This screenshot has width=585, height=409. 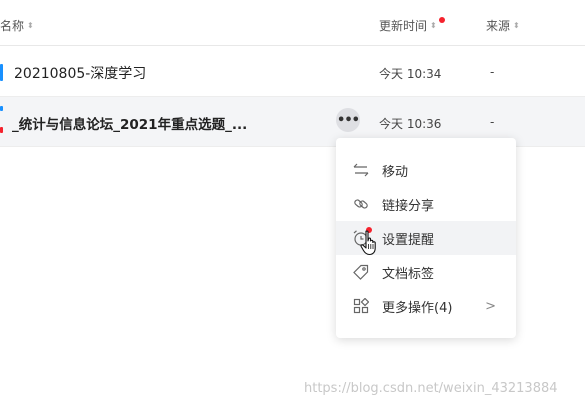 I want to click on menu-item-label: 链接分享, so click(x=408, y=206).